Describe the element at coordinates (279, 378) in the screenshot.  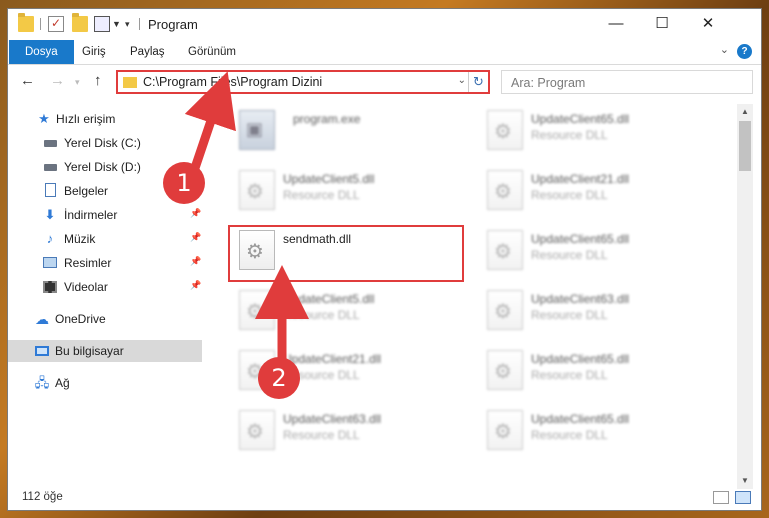
I see `step-badge-2: 2` at that location.